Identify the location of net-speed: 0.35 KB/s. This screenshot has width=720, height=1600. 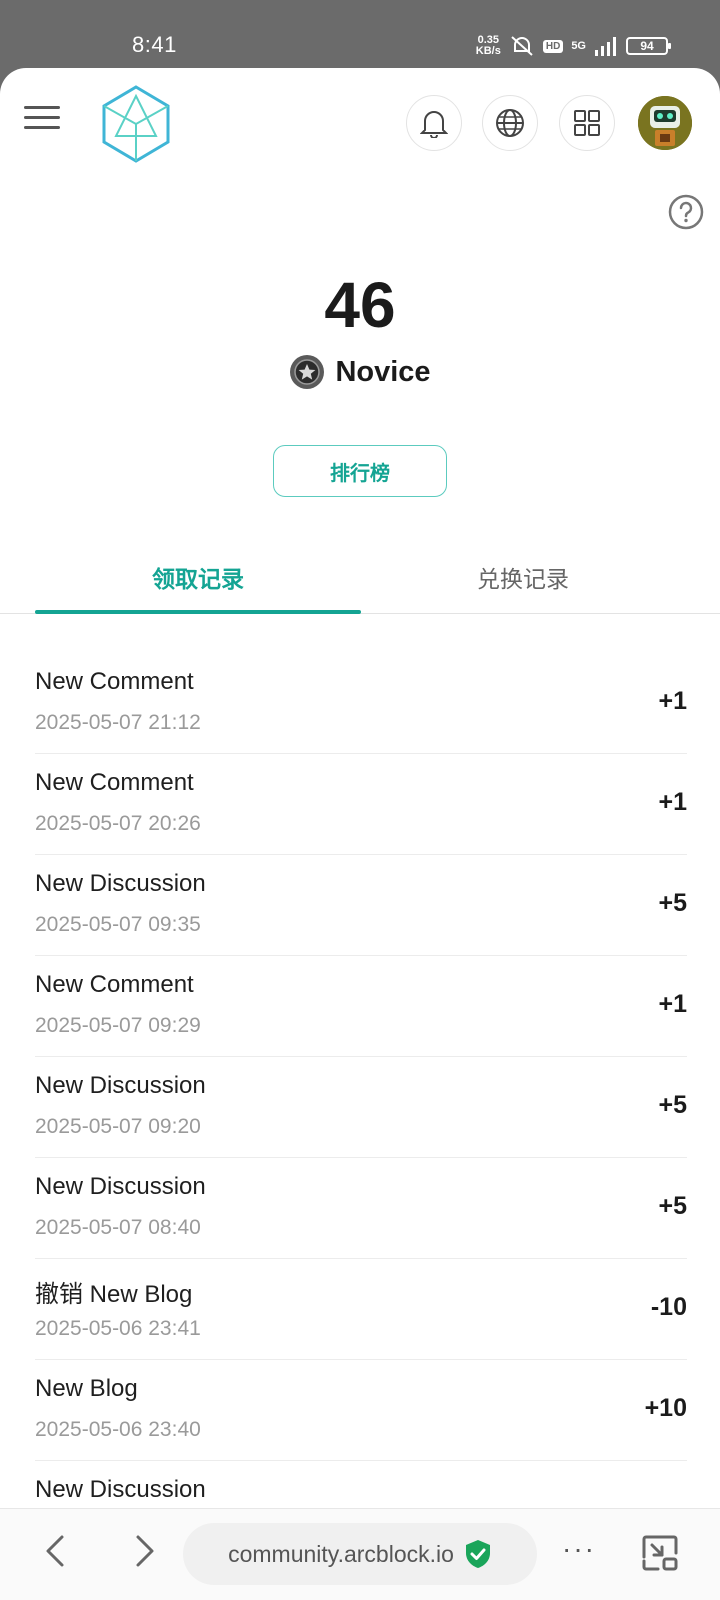
(488, 45).